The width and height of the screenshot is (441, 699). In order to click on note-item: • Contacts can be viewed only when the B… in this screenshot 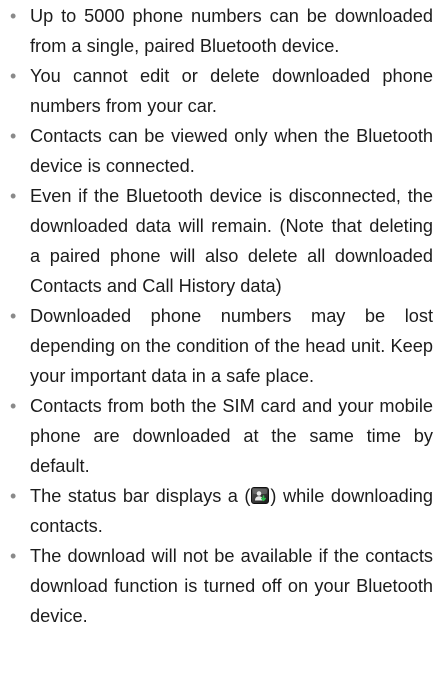, I will do `click(220, 151)`.